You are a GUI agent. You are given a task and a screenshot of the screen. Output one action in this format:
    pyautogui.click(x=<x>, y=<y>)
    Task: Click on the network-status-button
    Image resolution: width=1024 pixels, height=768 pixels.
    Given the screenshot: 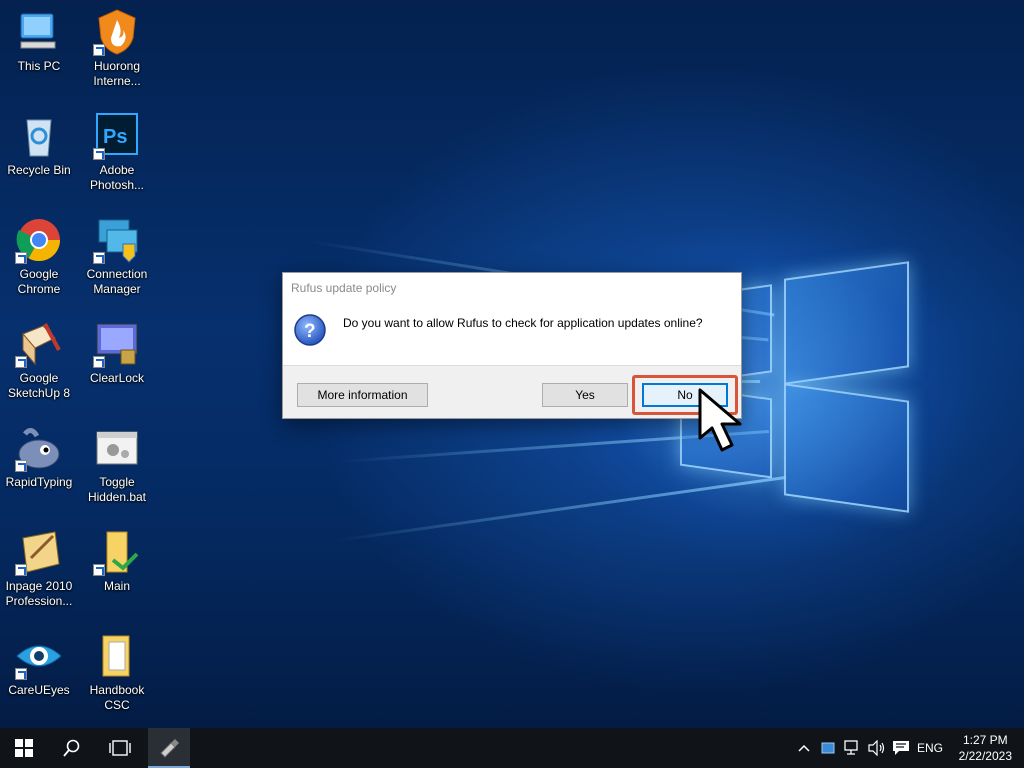 What is the action you would take?
    pyautogui.click(x=853, y=748)
    